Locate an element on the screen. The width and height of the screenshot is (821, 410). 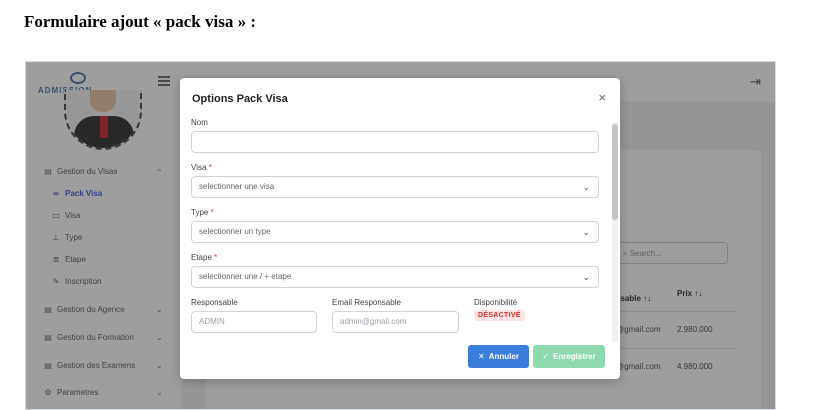
email-responsable-label: Email Responsable is located at coordinates (366, 302).